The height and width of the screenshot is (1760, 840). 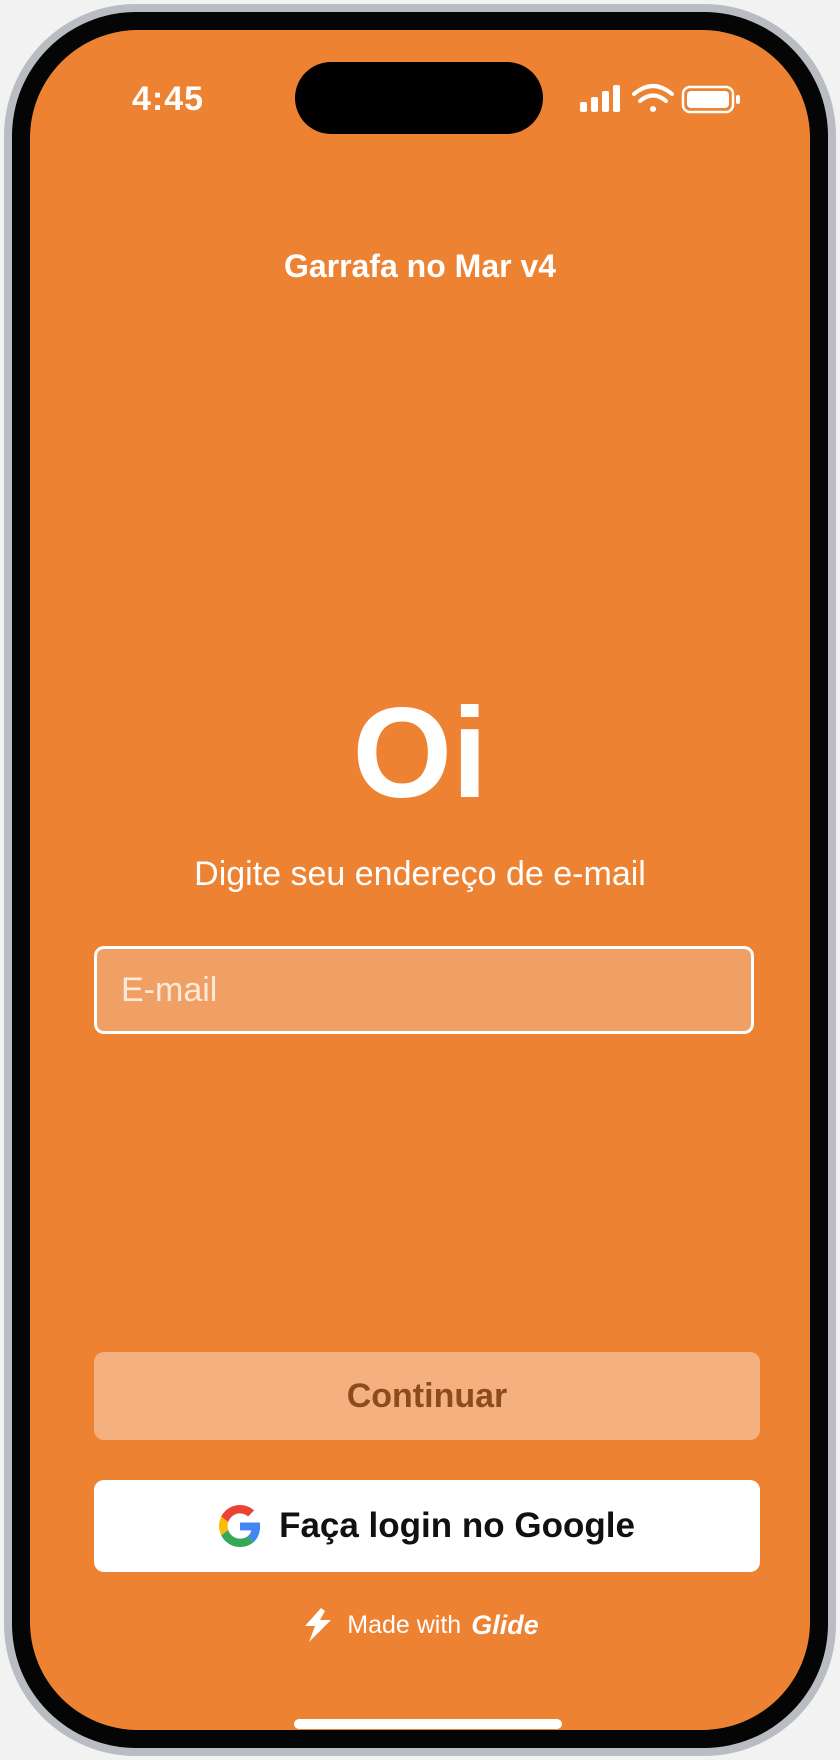 I want to click on made-with-glide-link: Made with Glide, so click(x=420, y=1625).